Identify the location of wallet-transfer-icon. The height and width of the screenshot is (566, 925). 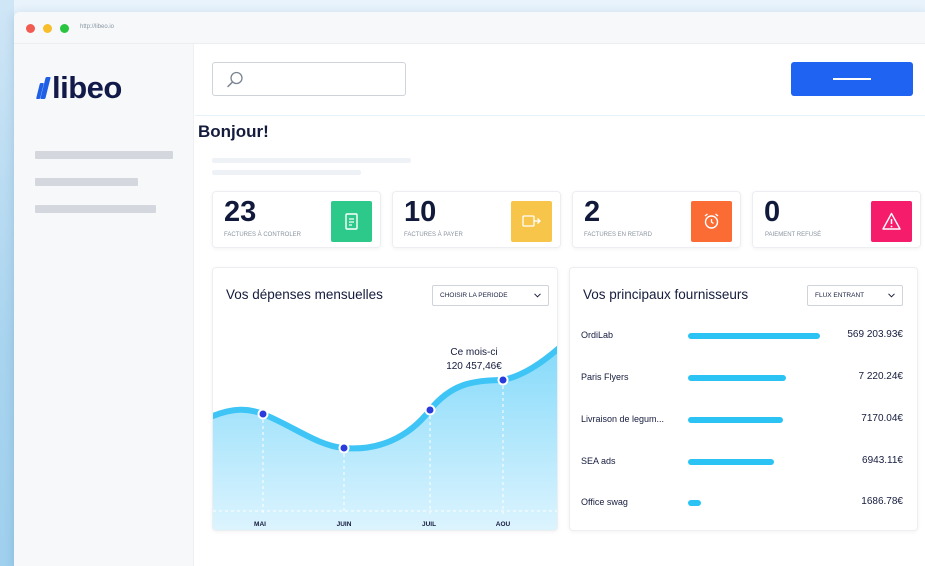
(531, 221).